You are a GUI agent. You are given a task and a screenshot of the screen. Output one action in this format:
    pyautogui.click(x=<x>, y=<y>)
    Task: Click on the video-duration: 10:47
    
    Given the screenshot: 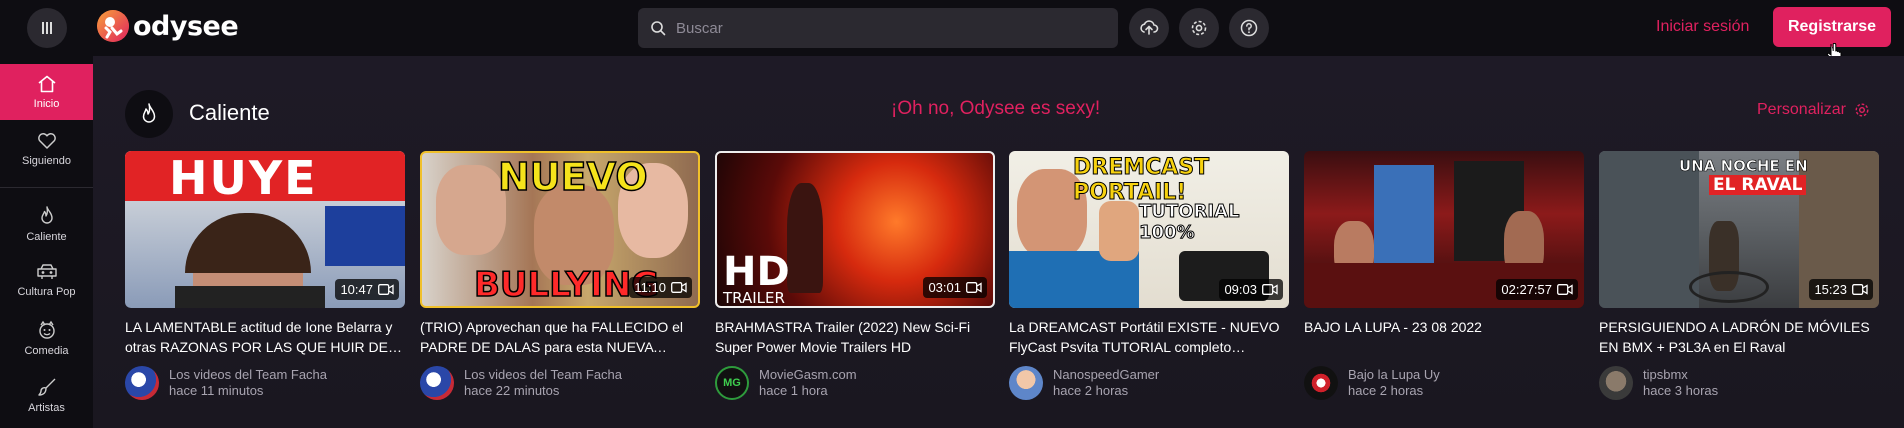 What is the action you would take?
    pyautogui.click(x=367, y=289)
    